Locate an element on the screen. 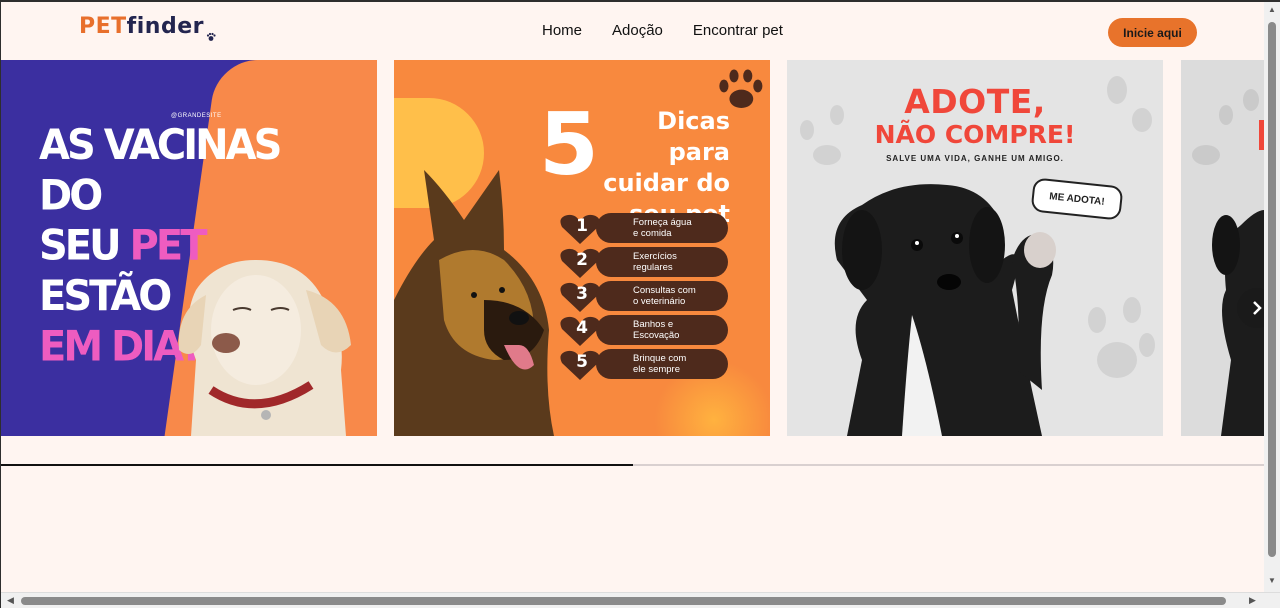 This screenshot has width=1280, height=608. tip-text: Forneça água e comida is located at coordinates (662, 228).